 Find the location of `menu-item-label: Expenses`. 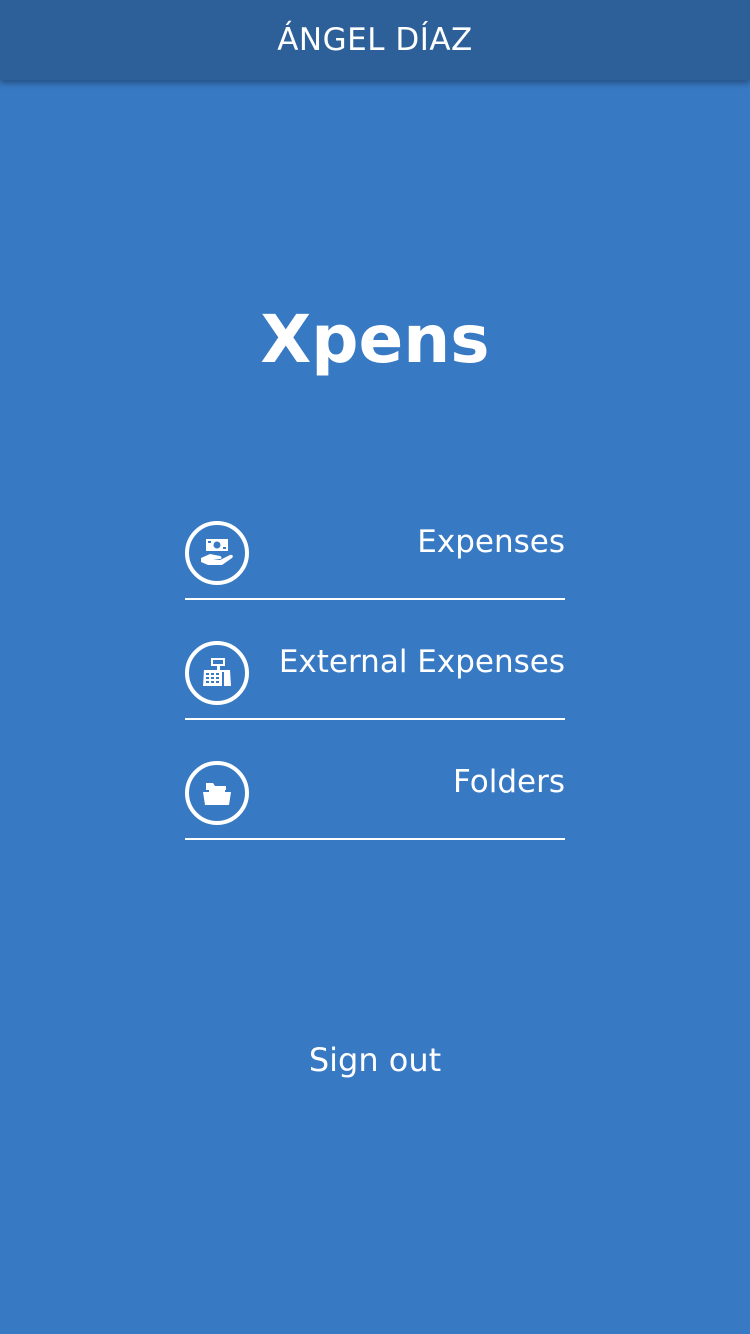

menu-item-label: Expenses is located at coordinates (491, 542).